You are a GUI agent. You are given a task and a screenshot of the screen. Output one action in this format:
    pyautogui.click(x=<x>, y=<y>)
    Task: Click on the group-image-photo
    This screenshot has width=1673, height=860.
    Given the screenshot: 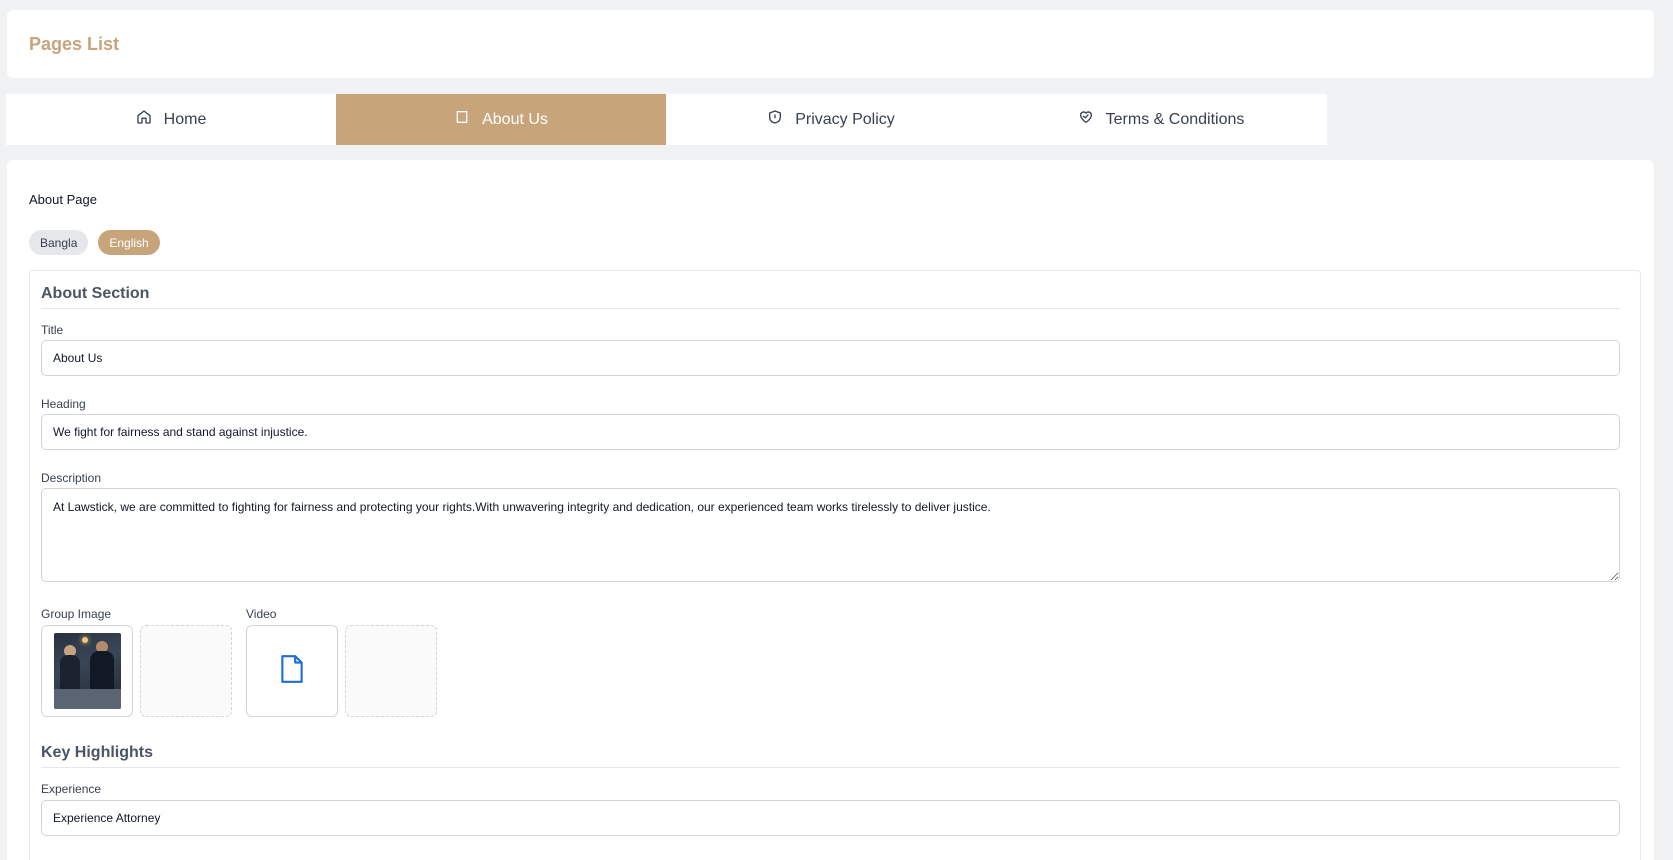 What is the action you would take?
    pyautogui.click(x=87, y=671)
    